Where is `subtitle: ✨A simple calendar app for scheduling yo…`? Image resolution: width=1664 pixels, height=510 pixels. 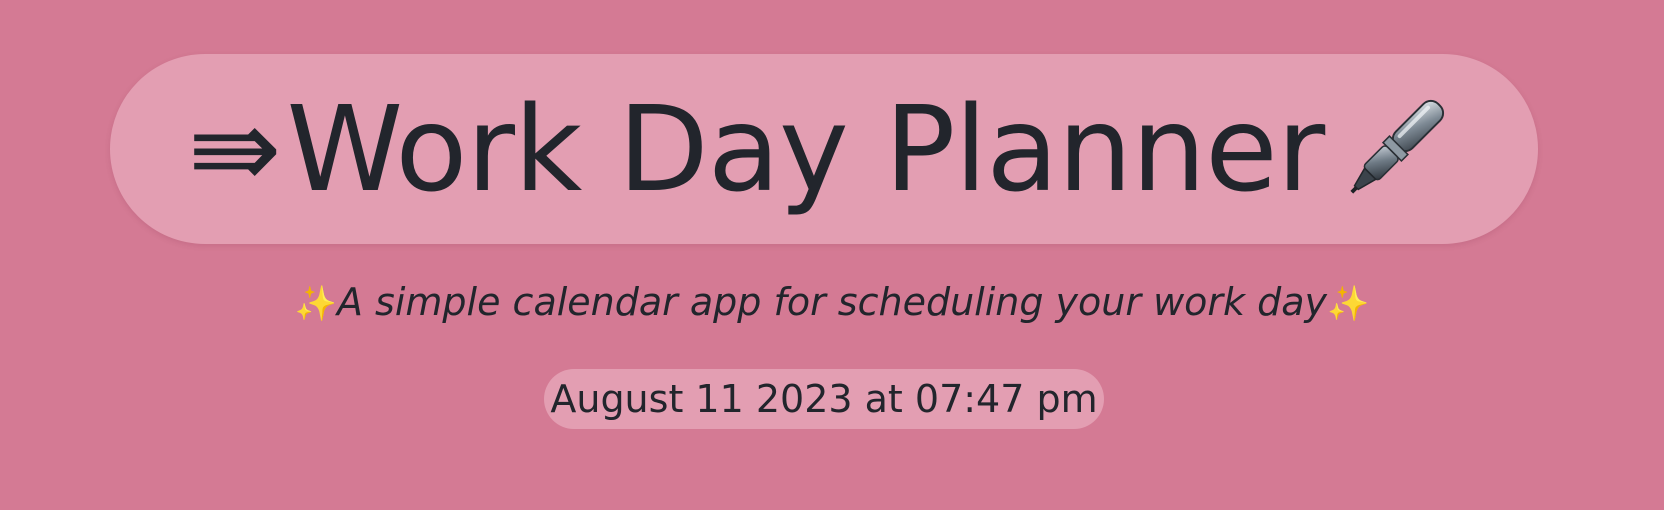
subtitle: ✨A simple calendar app for scheduling yo… is located at coordinates (832, 303).